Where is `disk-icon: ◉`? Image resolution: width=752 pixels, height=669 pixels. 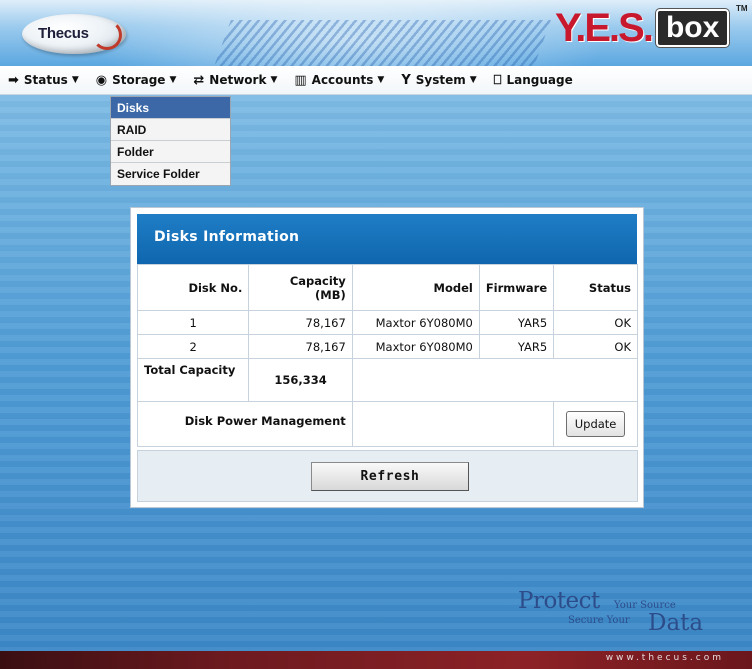
disk-icon: ◉ is located at coordinates (101, 80).